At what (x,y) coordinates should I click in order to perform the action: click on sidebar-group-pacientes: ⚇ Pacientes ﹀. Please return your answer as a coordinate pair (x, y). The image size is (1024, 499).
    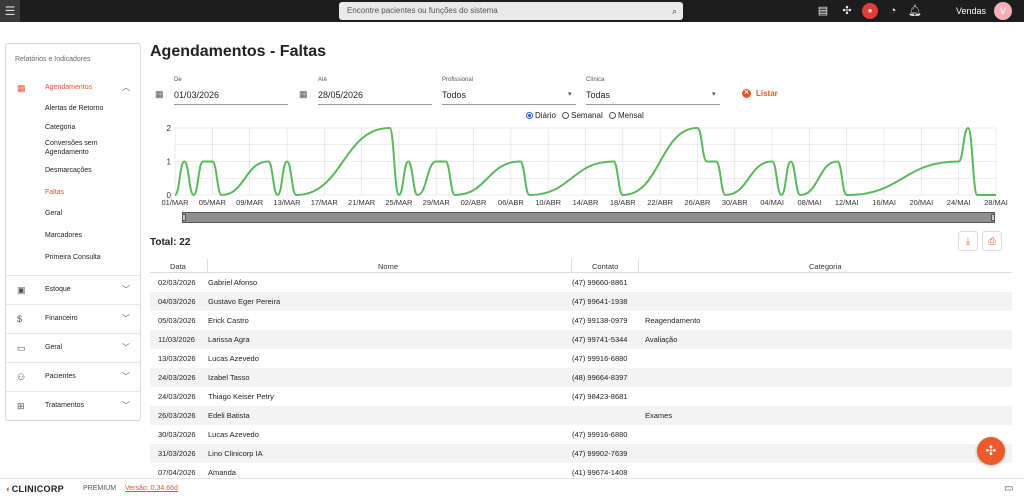
    Looking at the image, I should click on (73, 377).